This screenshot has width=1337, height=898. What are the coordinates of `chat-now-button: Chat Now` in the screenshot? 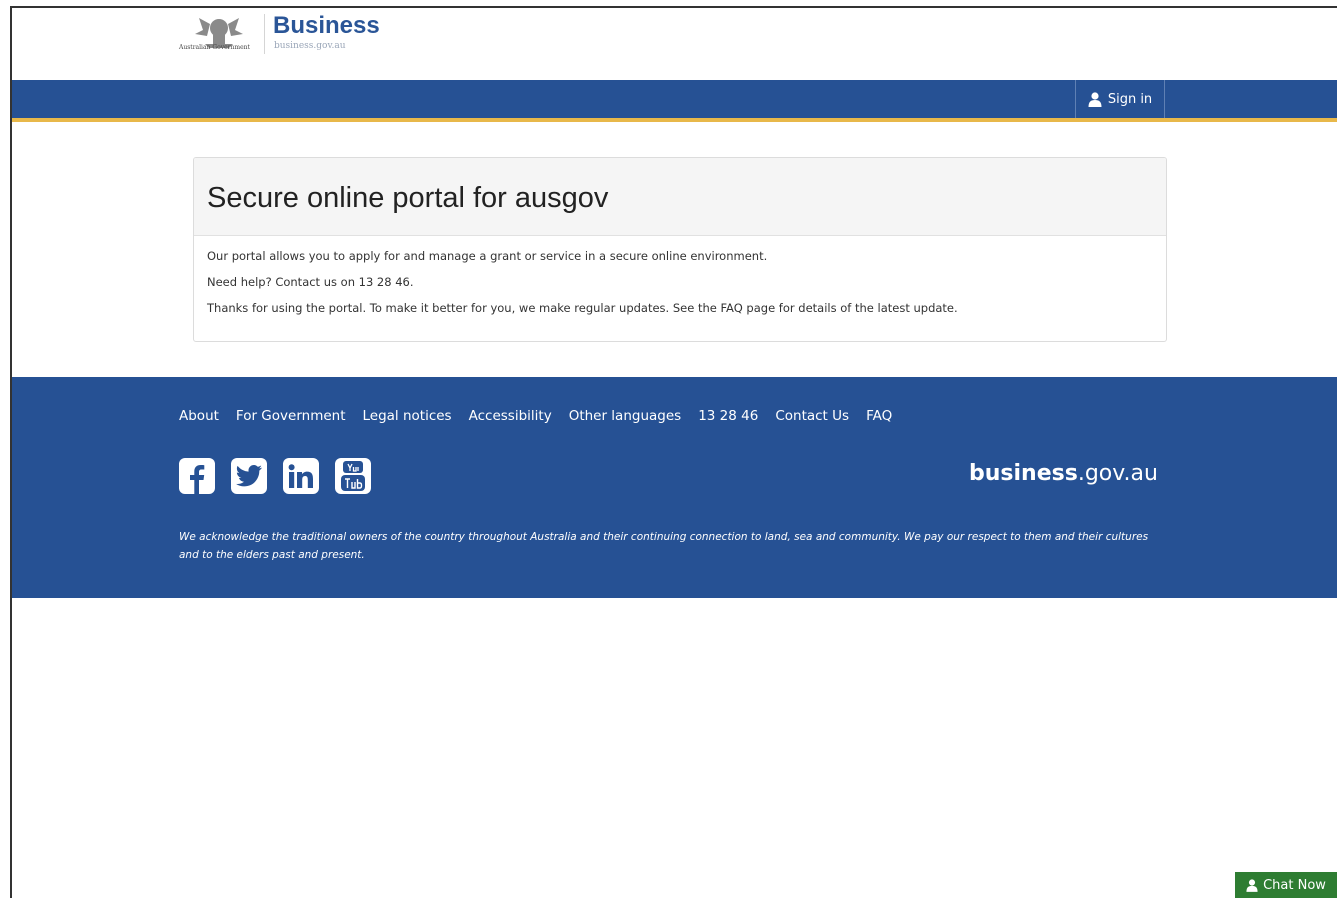 It's located at (1286, 885).